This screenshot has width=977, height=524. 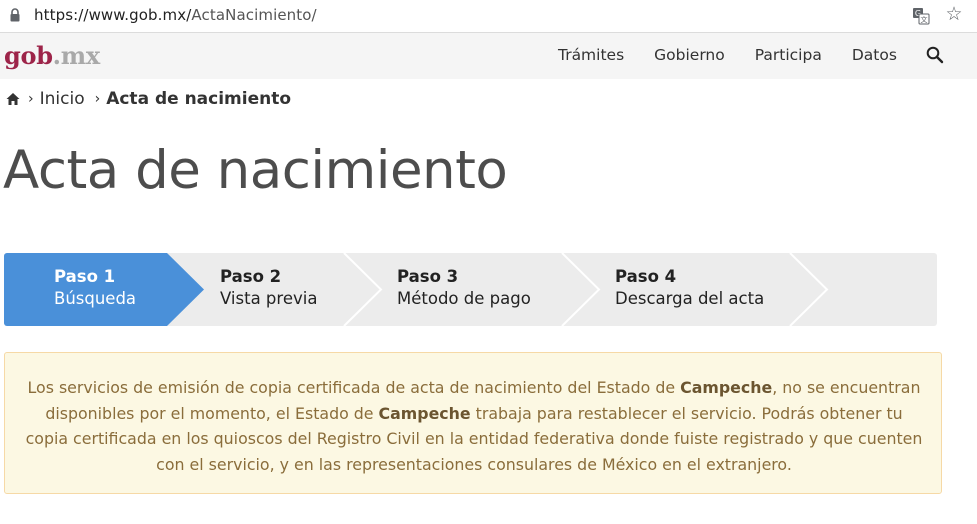 I want to click on alert-text: , no se encuentran, so click(x=846, y=387).